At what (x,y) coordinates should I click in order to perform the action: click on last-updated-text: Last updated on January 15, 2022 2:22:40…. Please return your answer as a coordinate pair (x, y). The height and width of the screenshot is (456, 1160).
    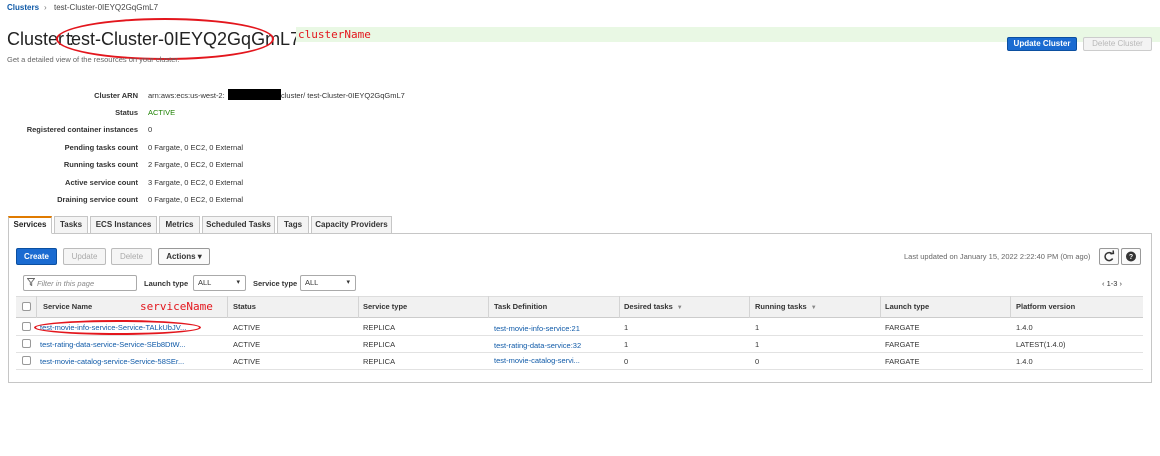
    Looking at the image, I should click on (997, 256).